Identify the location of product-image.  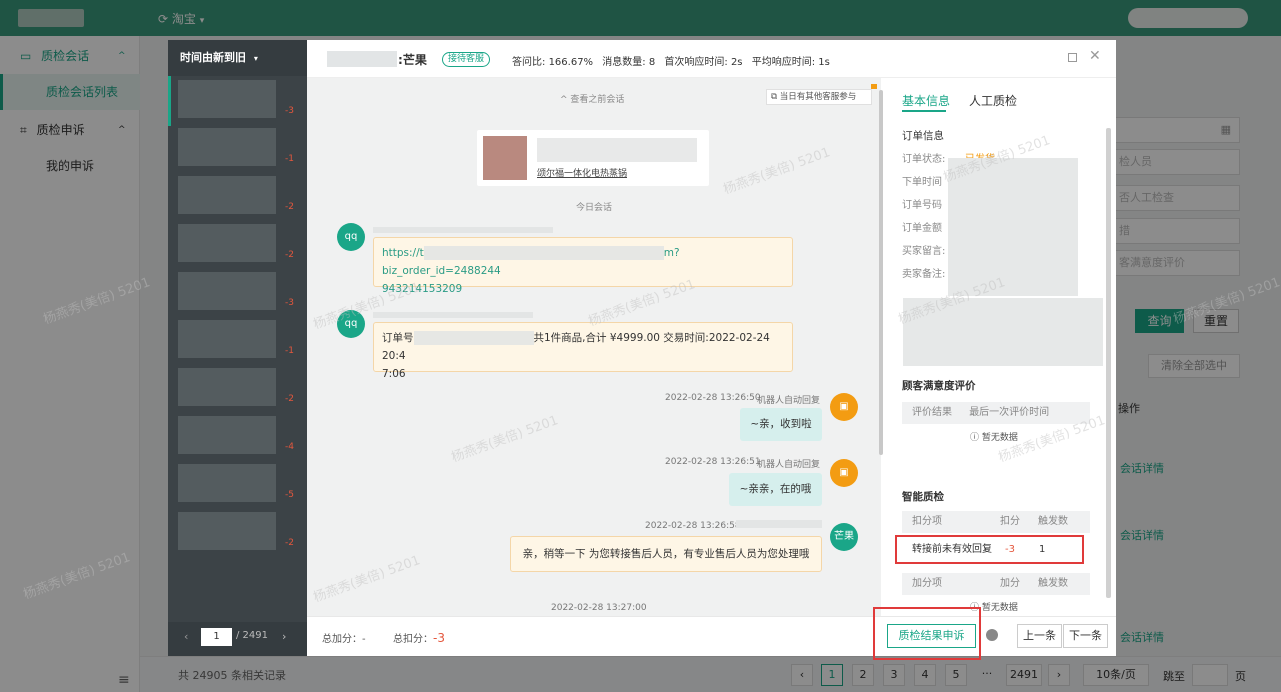
(505, 158).